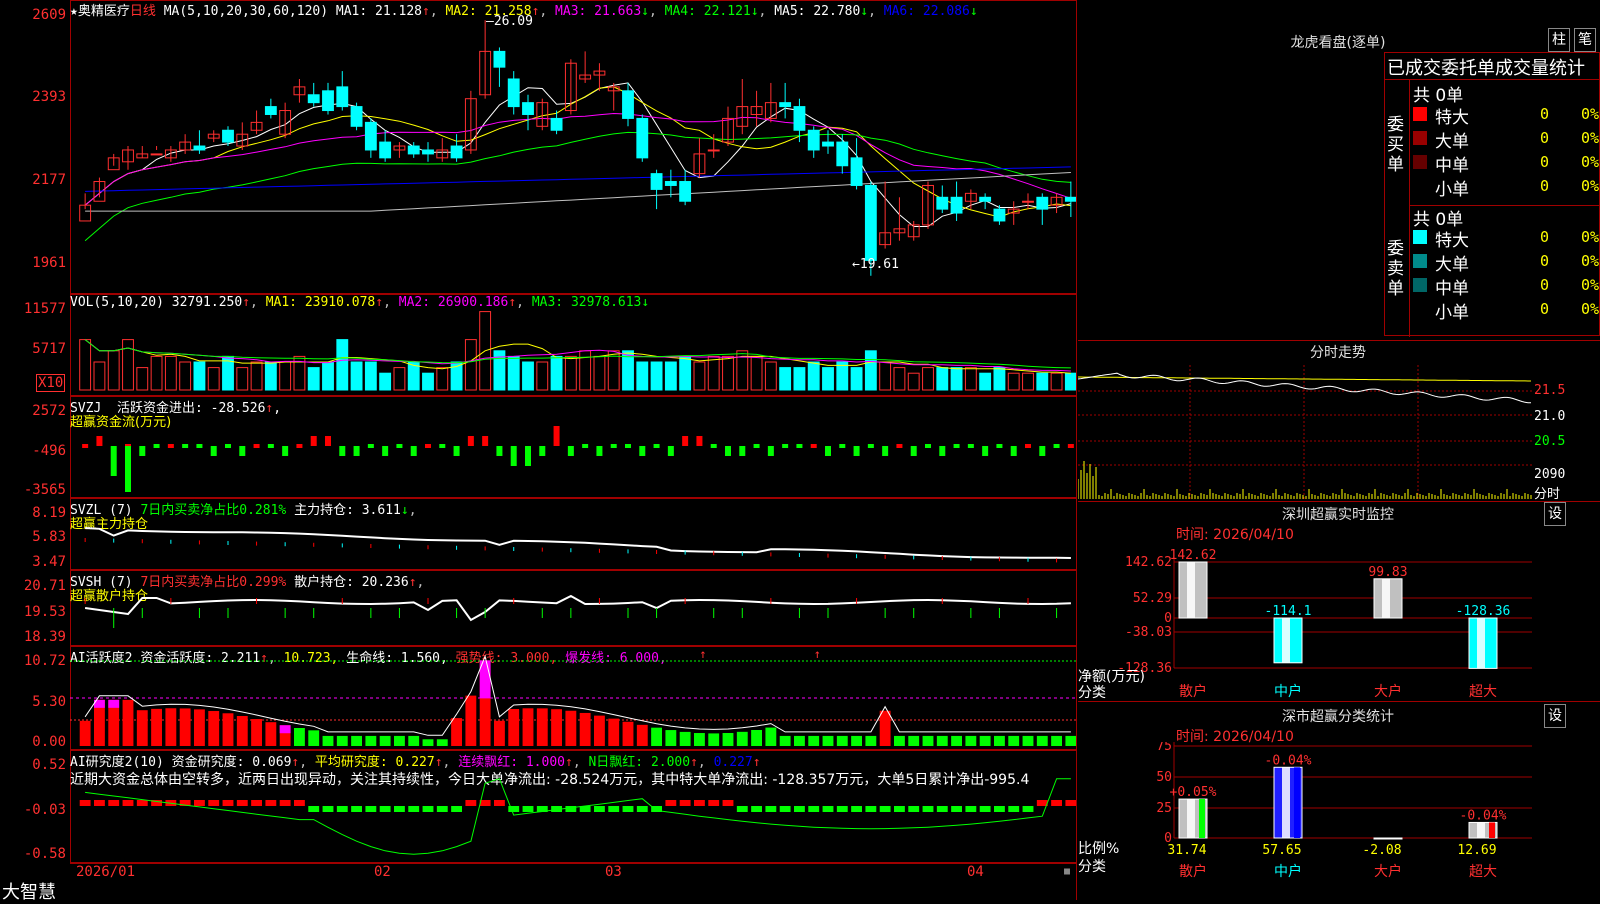  I want to click on volume-chart-svg, so click(573, 345).